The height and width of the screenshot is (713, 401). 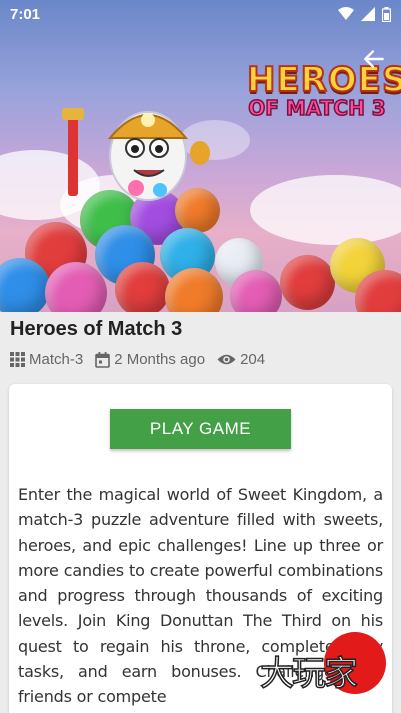 I want to click on status-time: 7:01, so click(x=25, y=14).